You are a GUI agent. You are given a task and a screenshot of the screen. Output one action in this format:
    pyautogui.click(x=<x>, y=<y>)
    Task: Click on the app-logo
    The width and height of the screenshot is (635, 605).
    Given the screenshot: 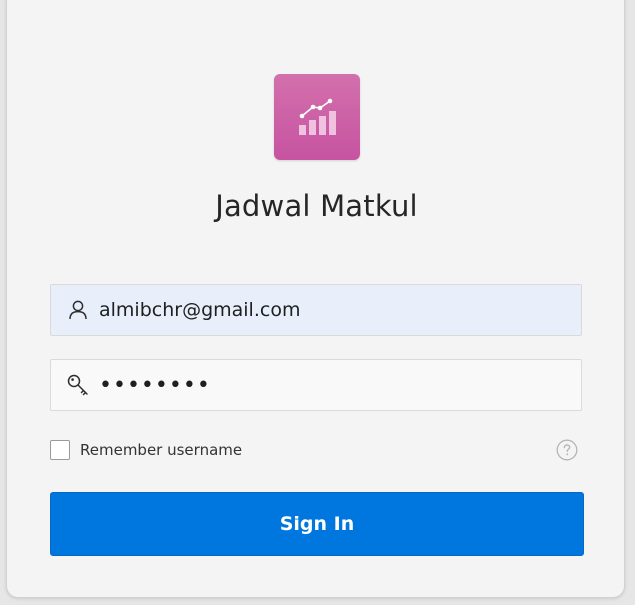 What is the action you would take?
    pyautogui.click(x=317, y=117)
    